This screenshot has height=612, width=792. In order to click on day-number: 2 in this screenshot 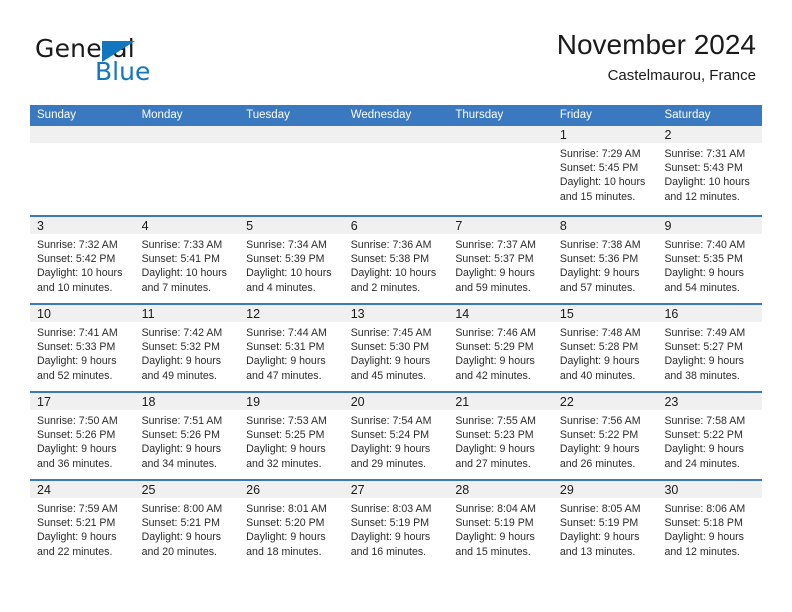, I will do `click(668, 135)`.